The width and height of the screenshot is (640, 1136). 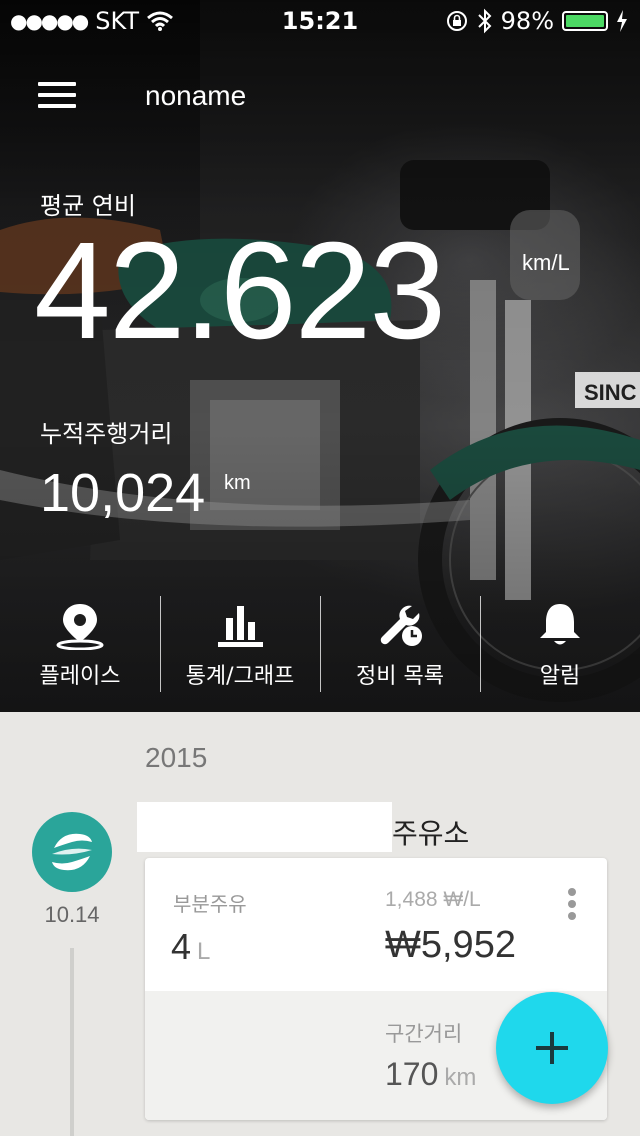 I want to click on bell-icon, so click(x=560, y=624).